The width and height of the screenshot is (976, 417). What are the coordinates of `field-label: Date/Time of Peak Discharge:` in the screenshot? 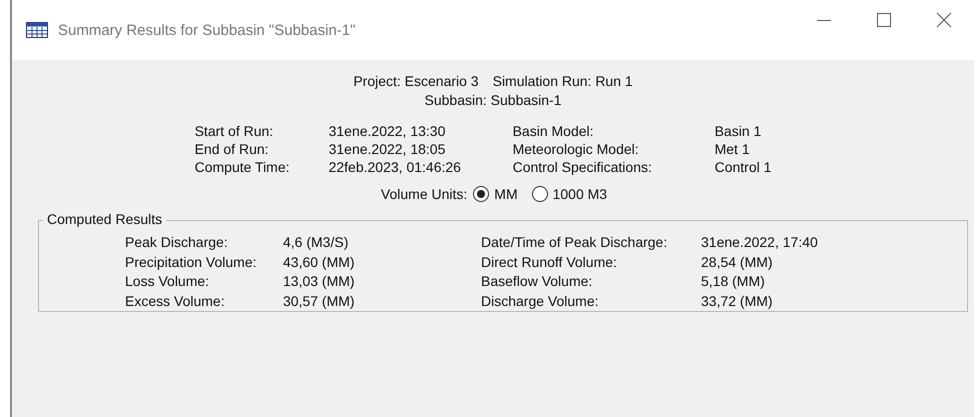 It's located at (574, 242).